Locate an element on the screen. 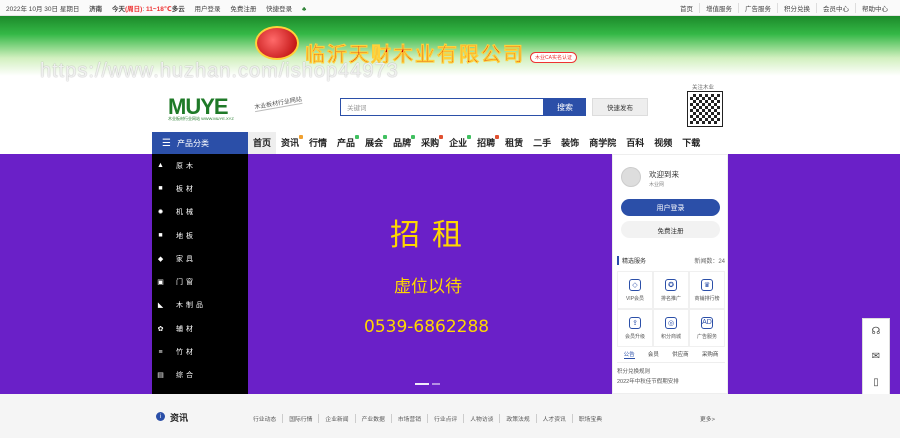  nav-item: 产品 is located at coordinates (346, 143).